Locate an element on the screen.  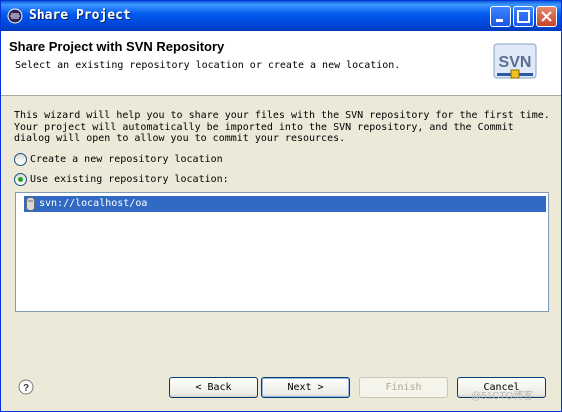
help-icon: ? is located at coordinates (26, 387).